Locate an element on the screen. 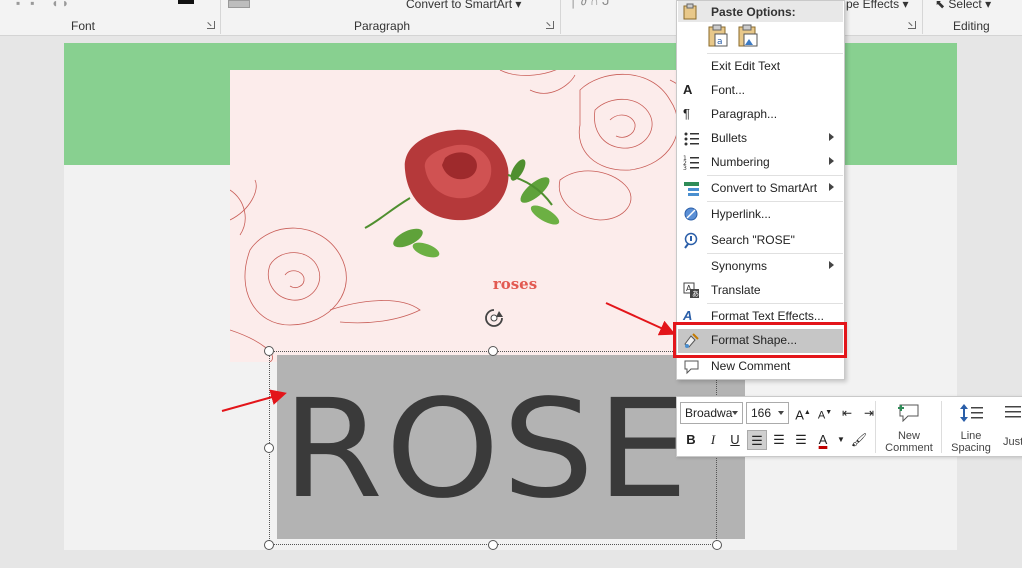  italic-icon: I is located at coordinates (713, 440).